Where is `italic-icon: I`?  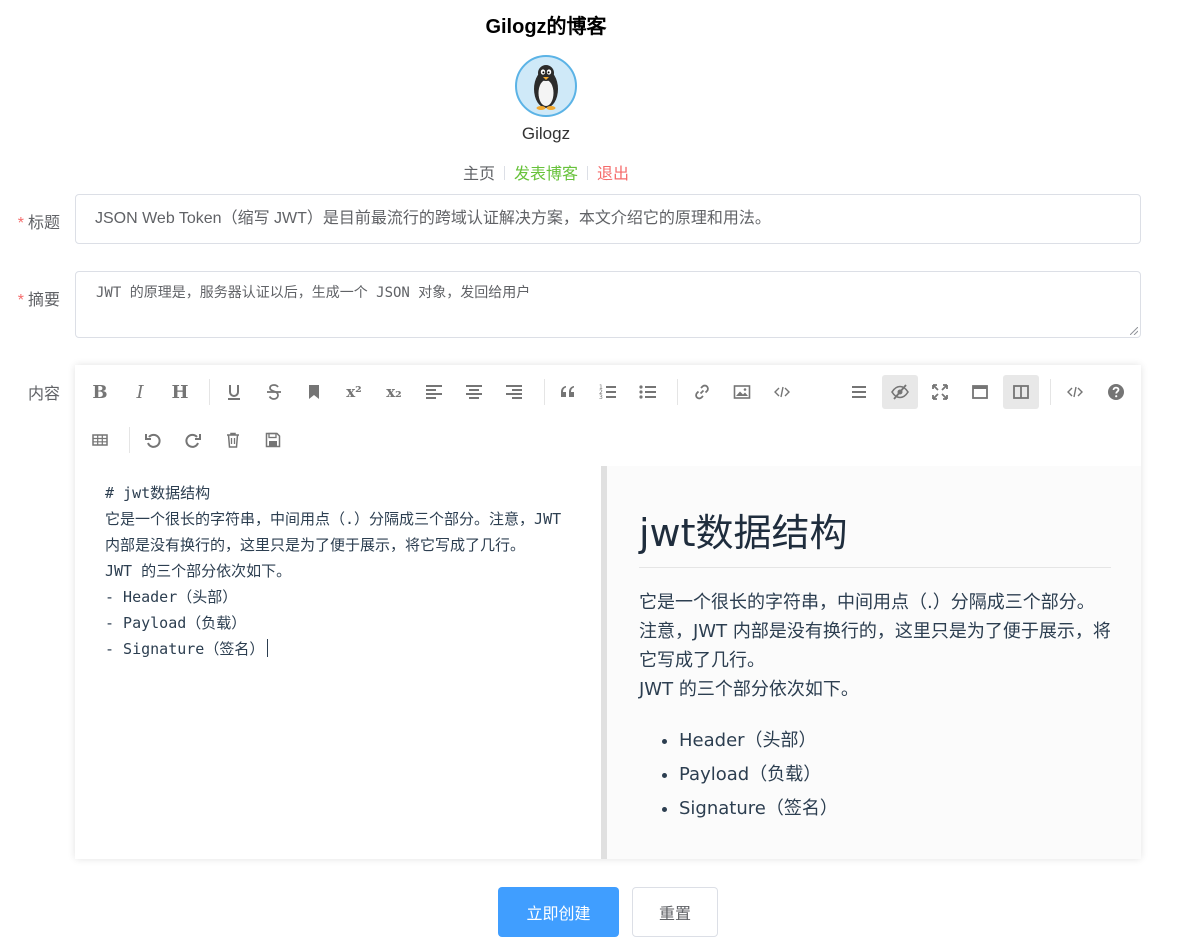 italic-icon: I is located at coordinates (140, 392).